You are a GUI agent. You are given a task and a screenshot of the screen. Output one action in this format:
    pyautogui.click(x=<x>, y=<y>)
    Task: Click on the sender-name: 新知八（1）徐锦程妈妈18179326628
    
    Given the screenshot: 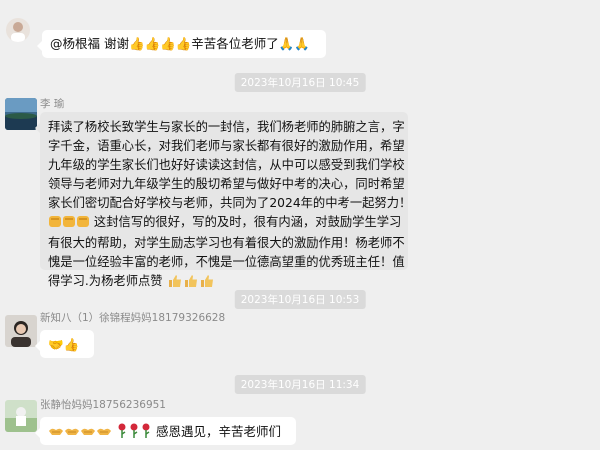 What is the action you would take?
    pyautogui.click(x=133, y=318)
    